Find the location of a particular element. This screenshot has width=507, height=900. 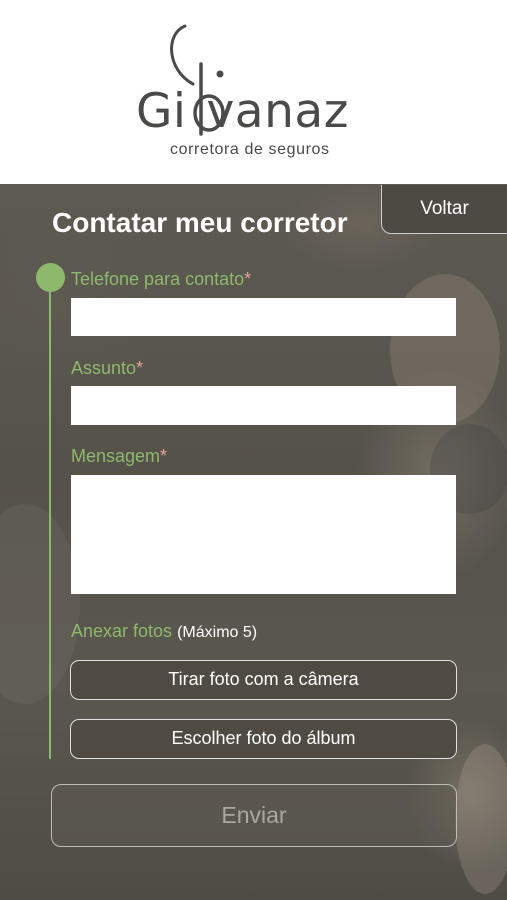

message-textarea is located at coordinates (263, 534).